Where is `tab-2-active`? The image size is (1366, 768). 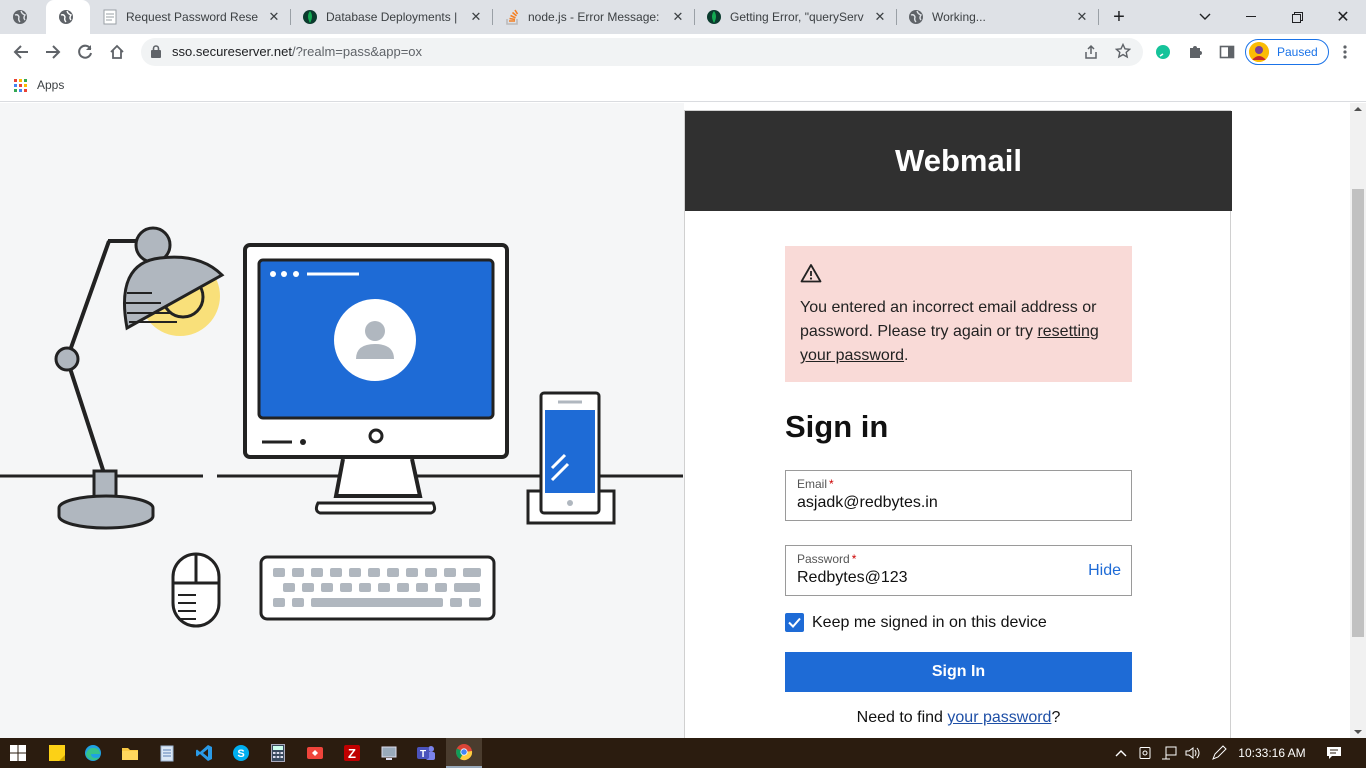 tab-2-active is located at coordinates (68, 17).